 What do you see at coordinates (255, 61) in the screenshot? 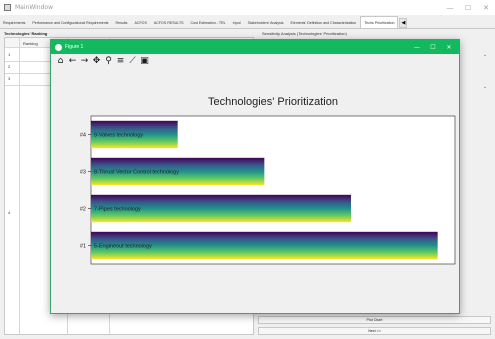
I see `figure-toolbar: ⌂ ← → ✥ ⚲ ≡ ⟋ ▣` at bounding box center [255, 61].